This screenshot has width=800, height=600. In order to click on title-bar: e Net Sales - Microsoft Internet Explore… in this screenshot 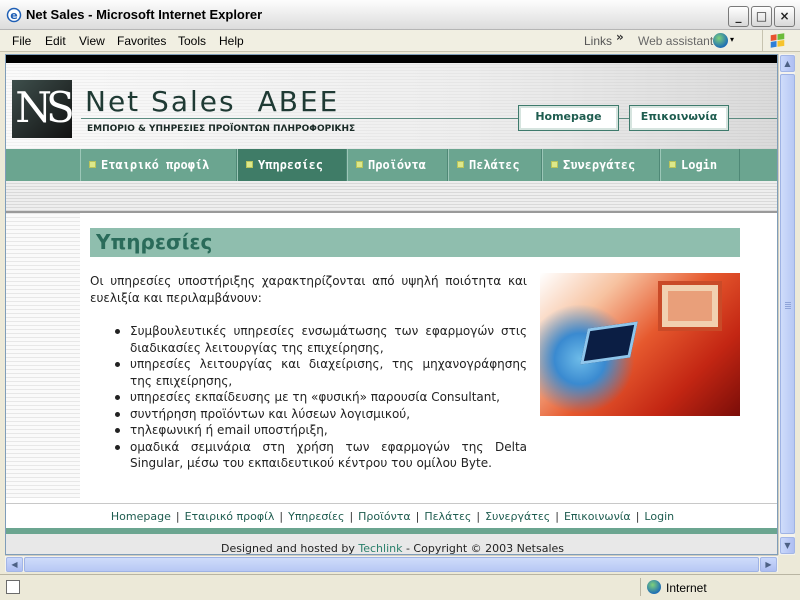, I will do `click(400, 15)`.